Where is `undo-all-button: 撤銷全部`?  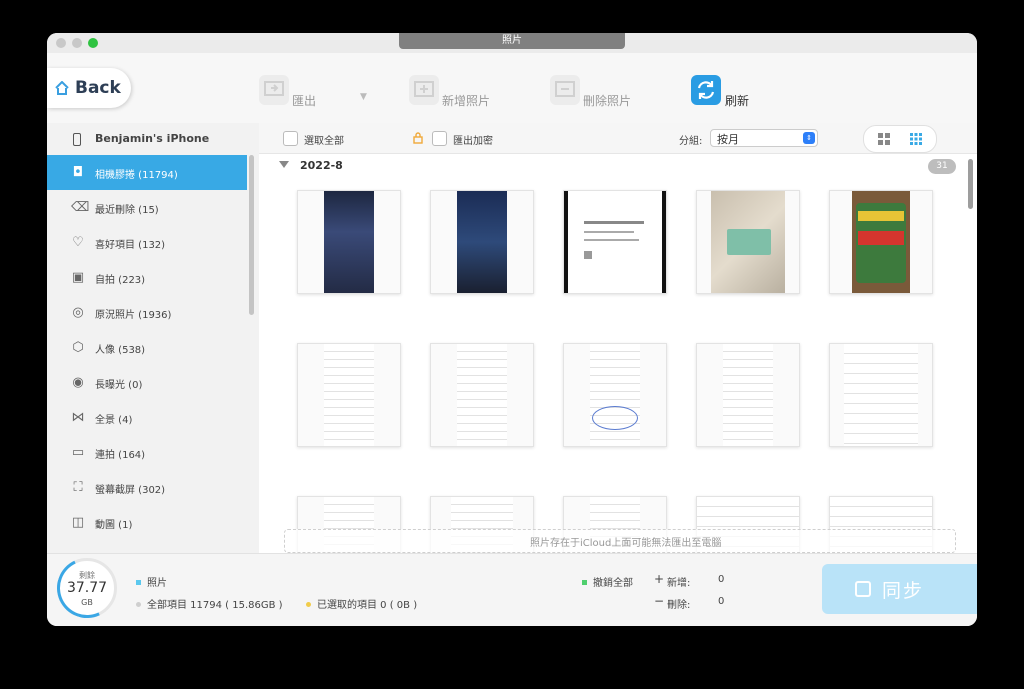 undo-all-button: 撤銷全部 is located at coordinates (613, 581).